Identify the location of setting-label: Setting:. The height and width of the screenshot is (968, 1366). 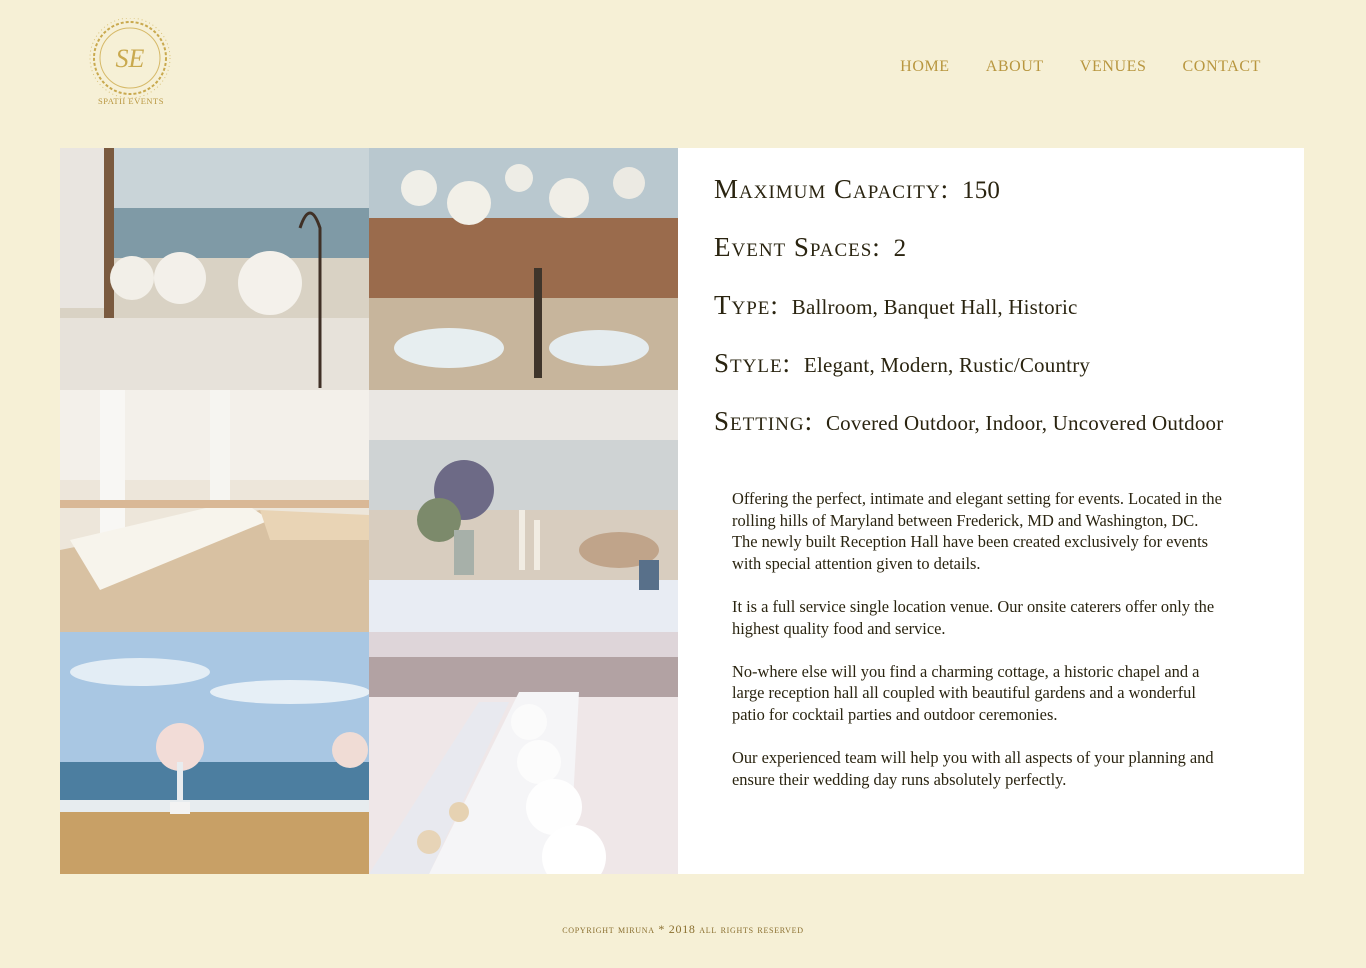
(764, 421).